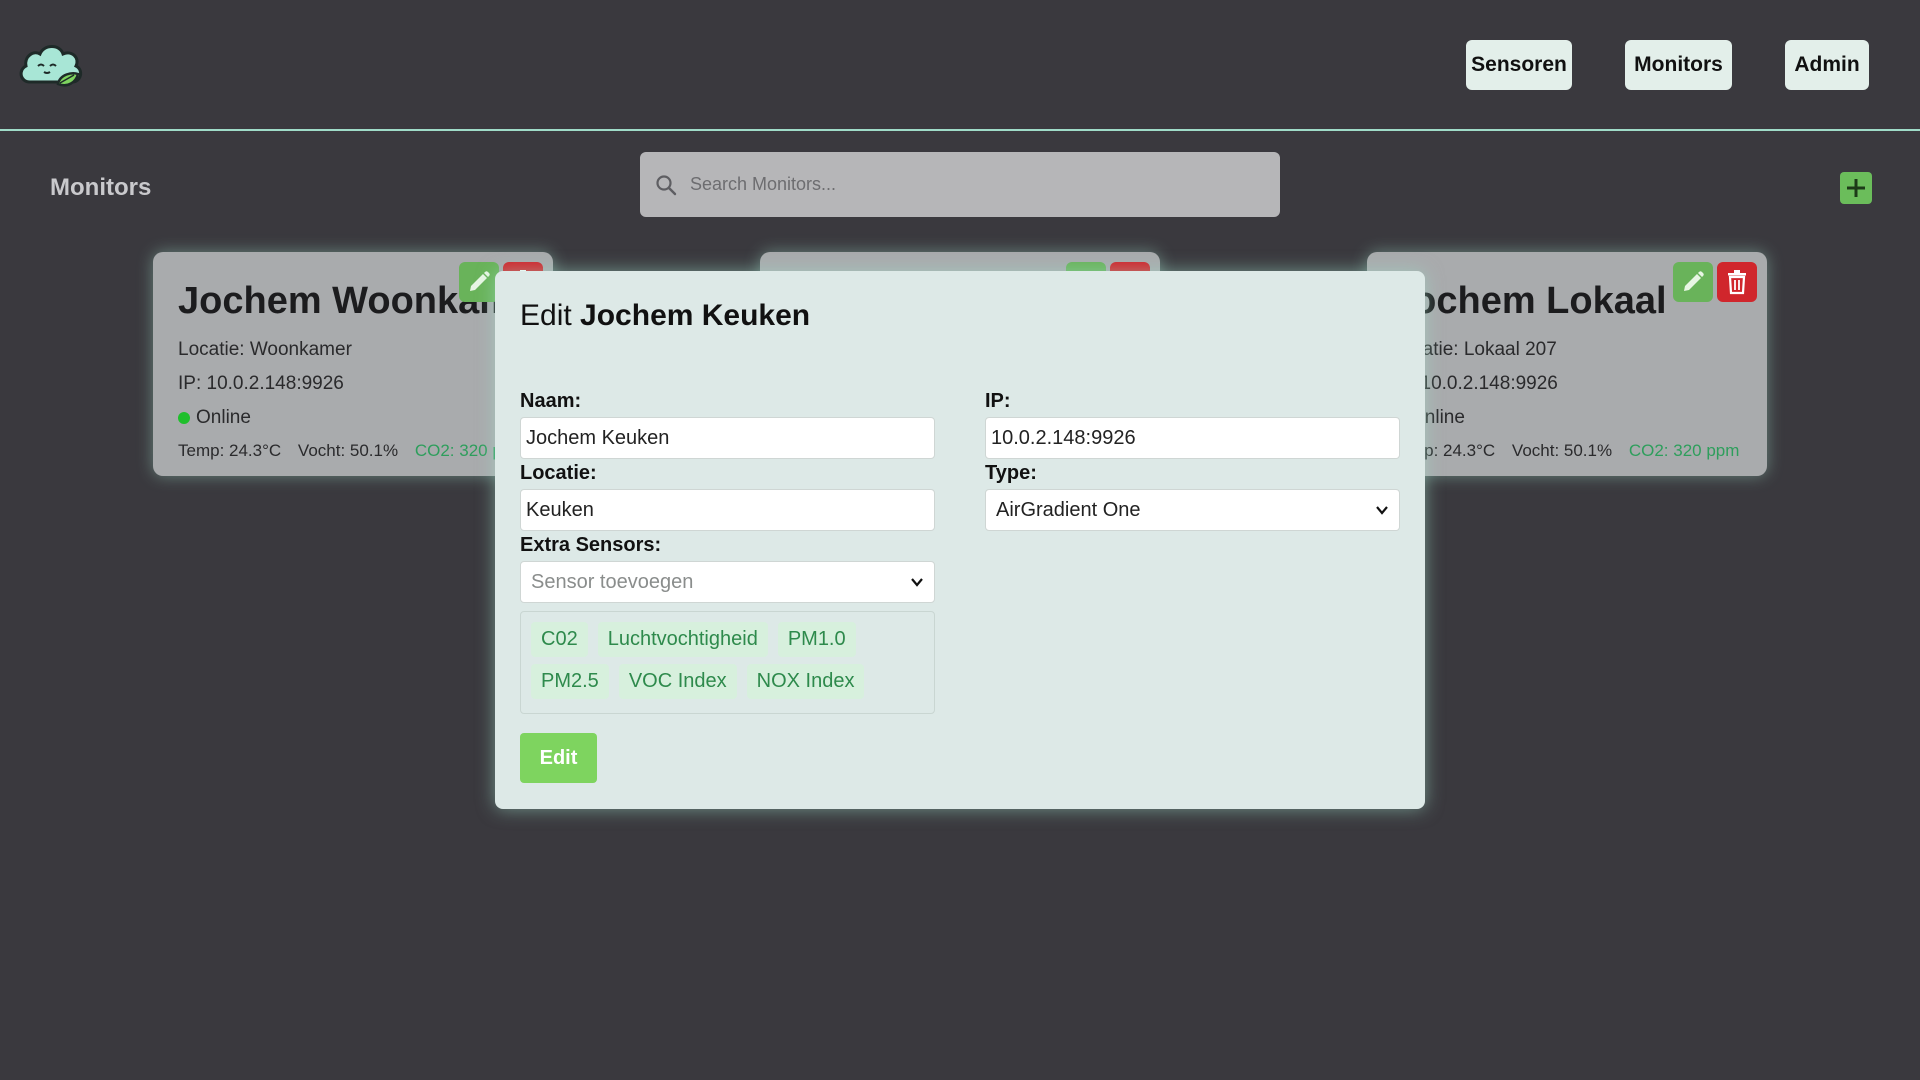 The height and width of the screenshot is (1080, 1920). I want to click on modal-title-name: Jochem Keuken, so click(695, 315).